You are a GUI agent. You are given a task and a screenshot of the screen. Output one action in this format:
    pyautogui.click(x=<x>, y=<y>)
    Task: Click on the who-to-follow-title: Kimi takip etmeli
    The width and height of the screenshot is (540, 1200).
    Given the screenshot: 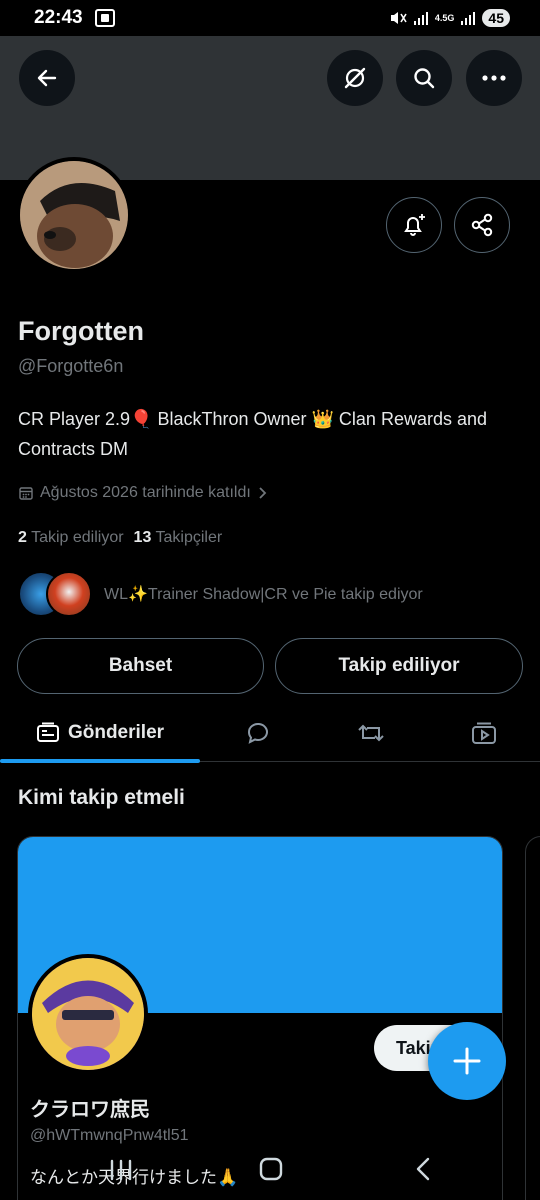 What is the action you would take?
    pyautogui.click(x=101, y=797)
    